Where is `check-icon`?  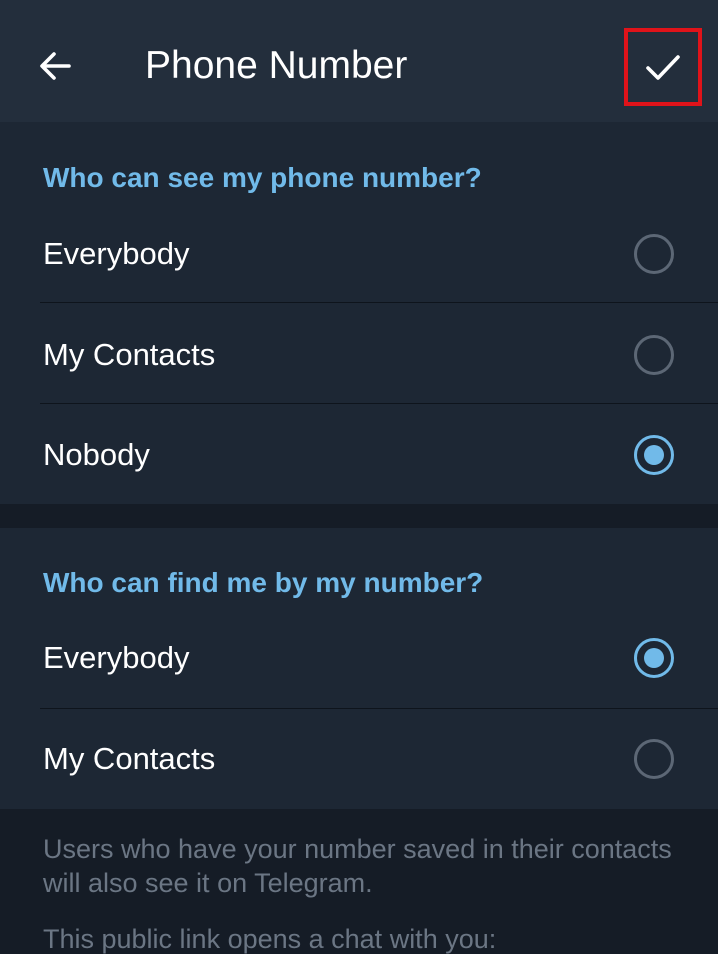
check-icon is located at coordinates (663, 67).